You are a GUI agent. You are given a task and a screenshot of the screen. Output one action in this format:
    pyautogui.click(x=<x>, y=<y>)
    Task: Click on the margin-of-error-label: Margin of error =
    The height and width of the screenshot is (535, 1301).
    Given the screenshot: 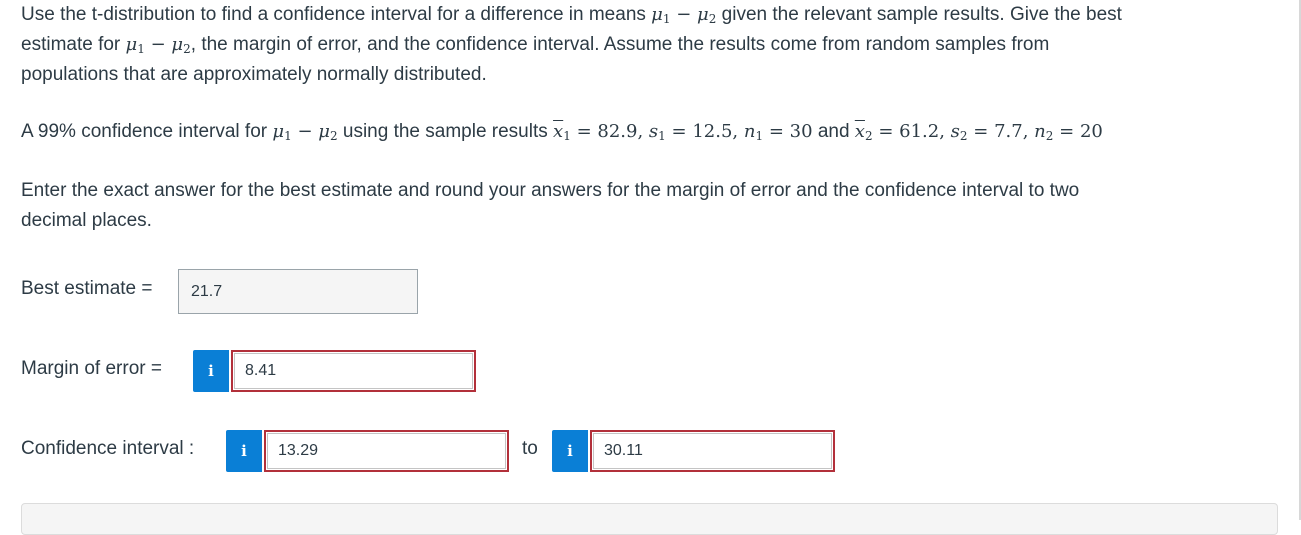 What is the action you would take?
    pyautogui.click(x=91, y=368)
    